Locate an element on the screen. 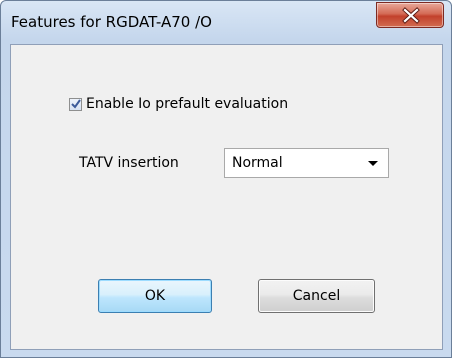 The height and width of the screenshot is (358, 452). close-icon is located at coordinates (411, 15).